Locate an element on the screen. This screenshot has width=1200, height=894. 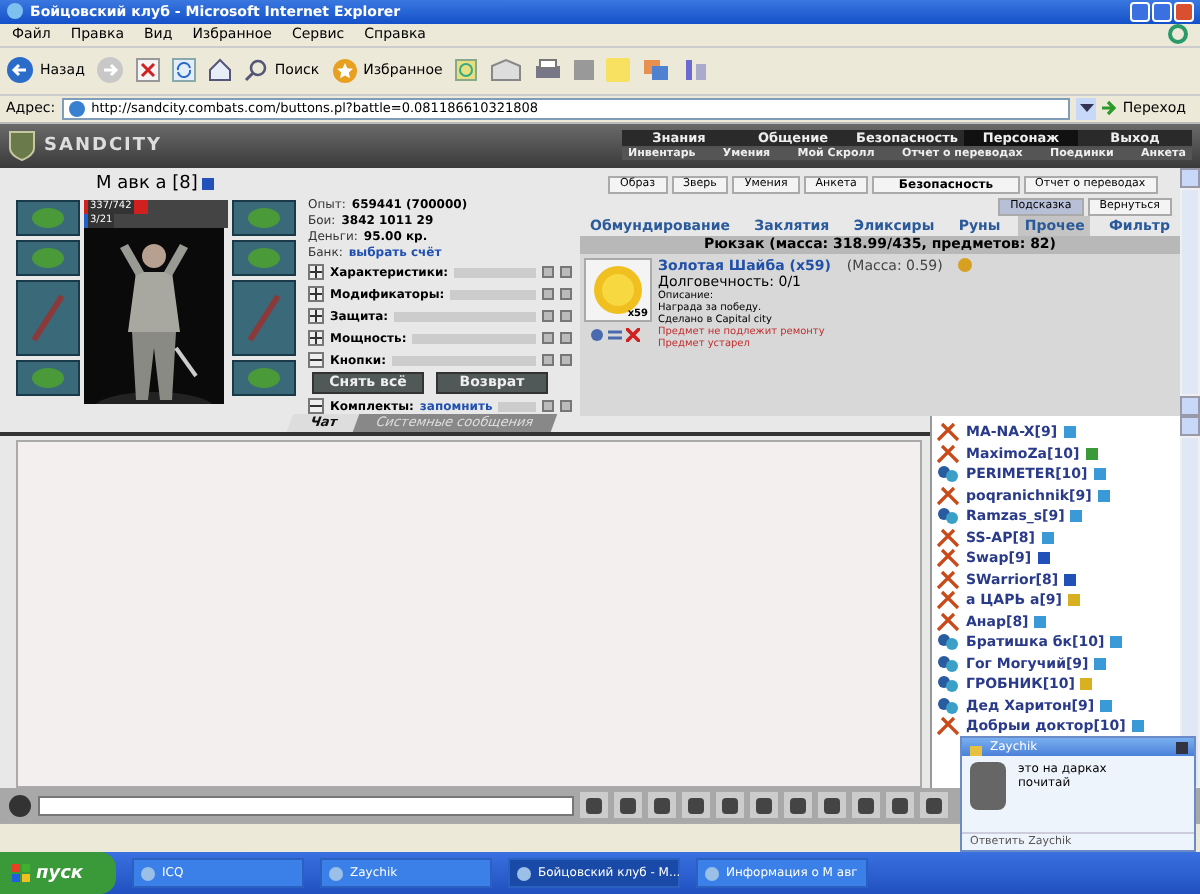
up-button is located at coordinates (548, 406).